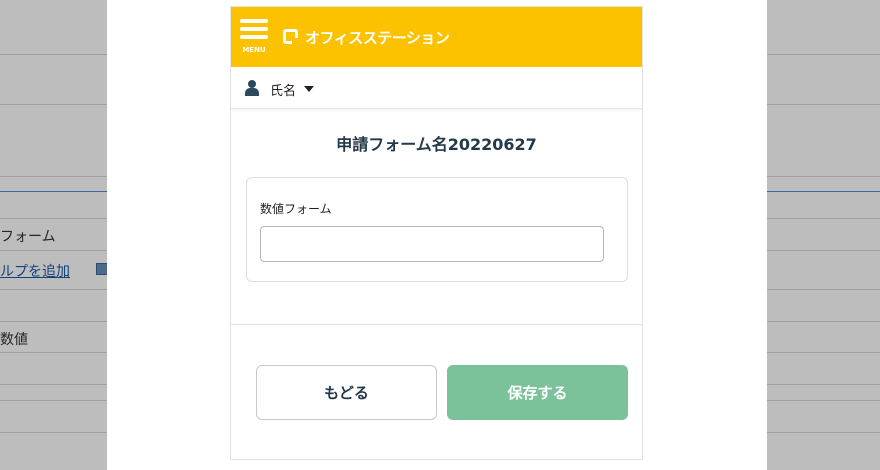 This screenshot has width=880, height=470. What do you see at coordinates (346, 392) in the screenshot?
I see `back-button: もどる` at bounding box center [346, 392].